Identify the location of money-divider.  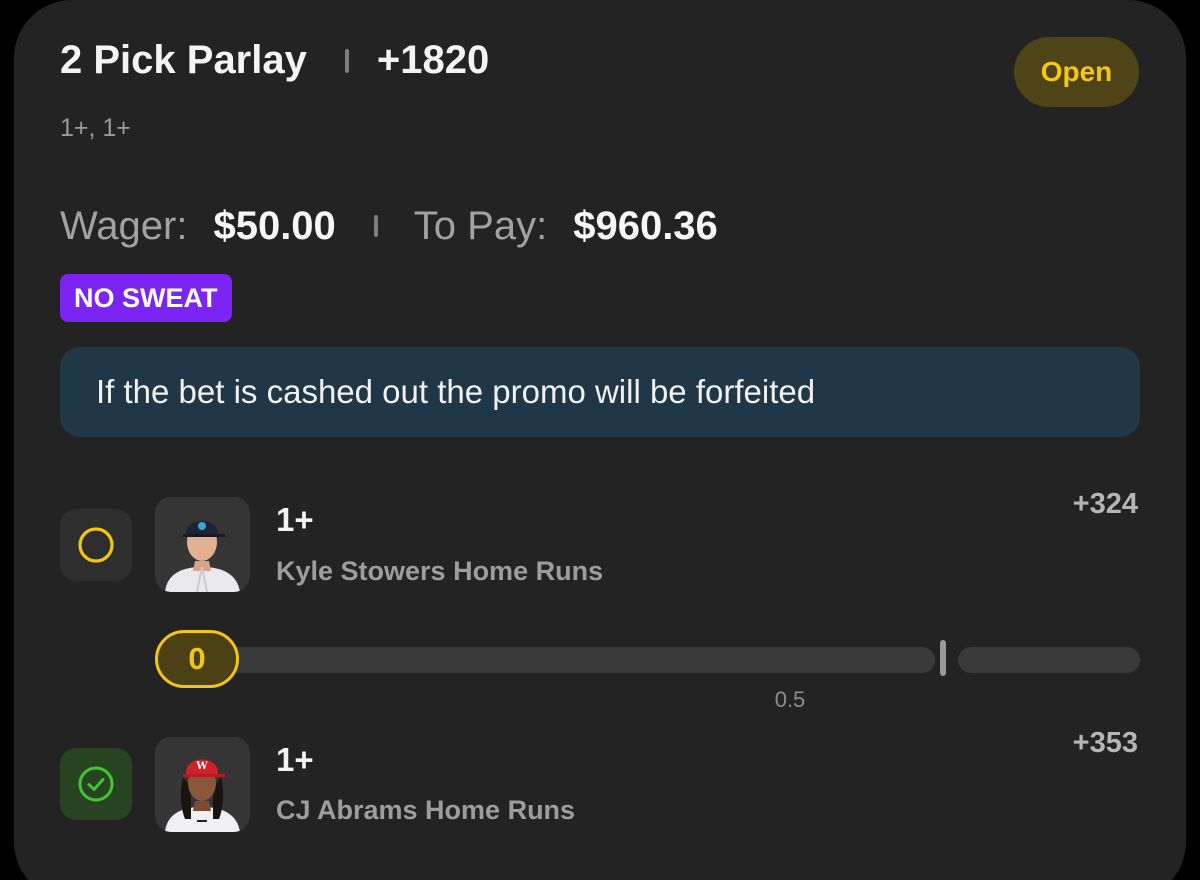
(375, 226).